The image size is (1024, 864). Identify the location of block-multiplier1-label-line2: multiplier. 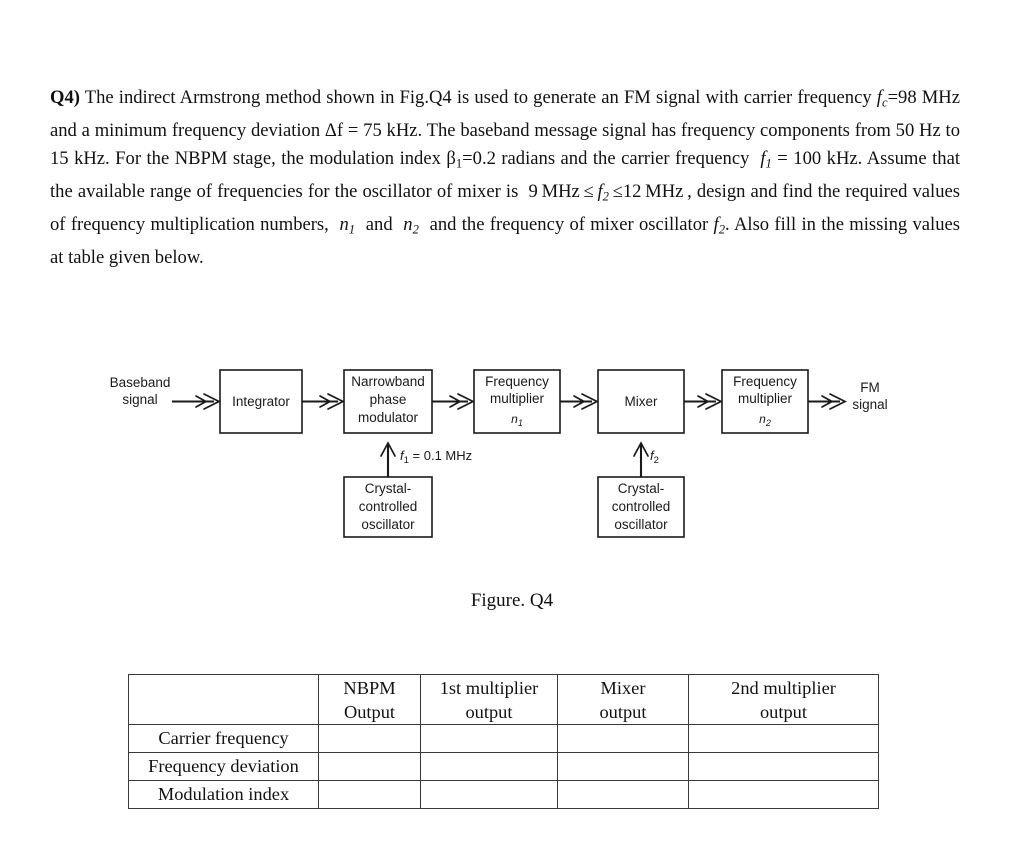
(517, 398).